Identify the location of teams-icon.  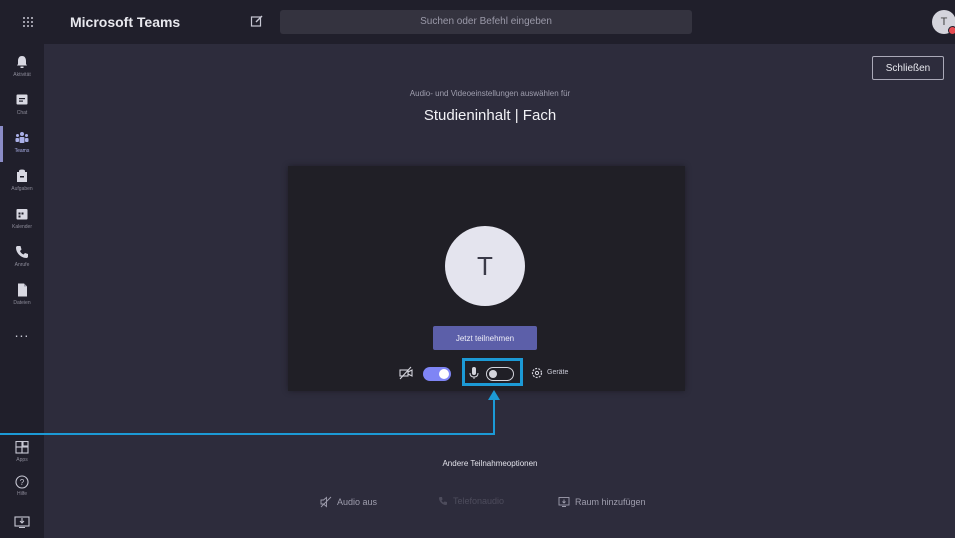
(22, 137).